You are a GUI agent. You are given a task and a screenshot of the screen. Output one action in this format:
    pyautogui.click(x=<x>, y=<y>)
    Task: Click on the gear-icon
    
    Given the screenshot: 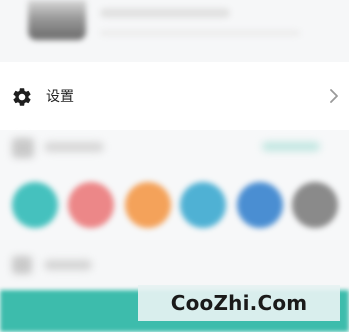 What is the action you would take?
    pyautogui.click(x=22, y=97)
    